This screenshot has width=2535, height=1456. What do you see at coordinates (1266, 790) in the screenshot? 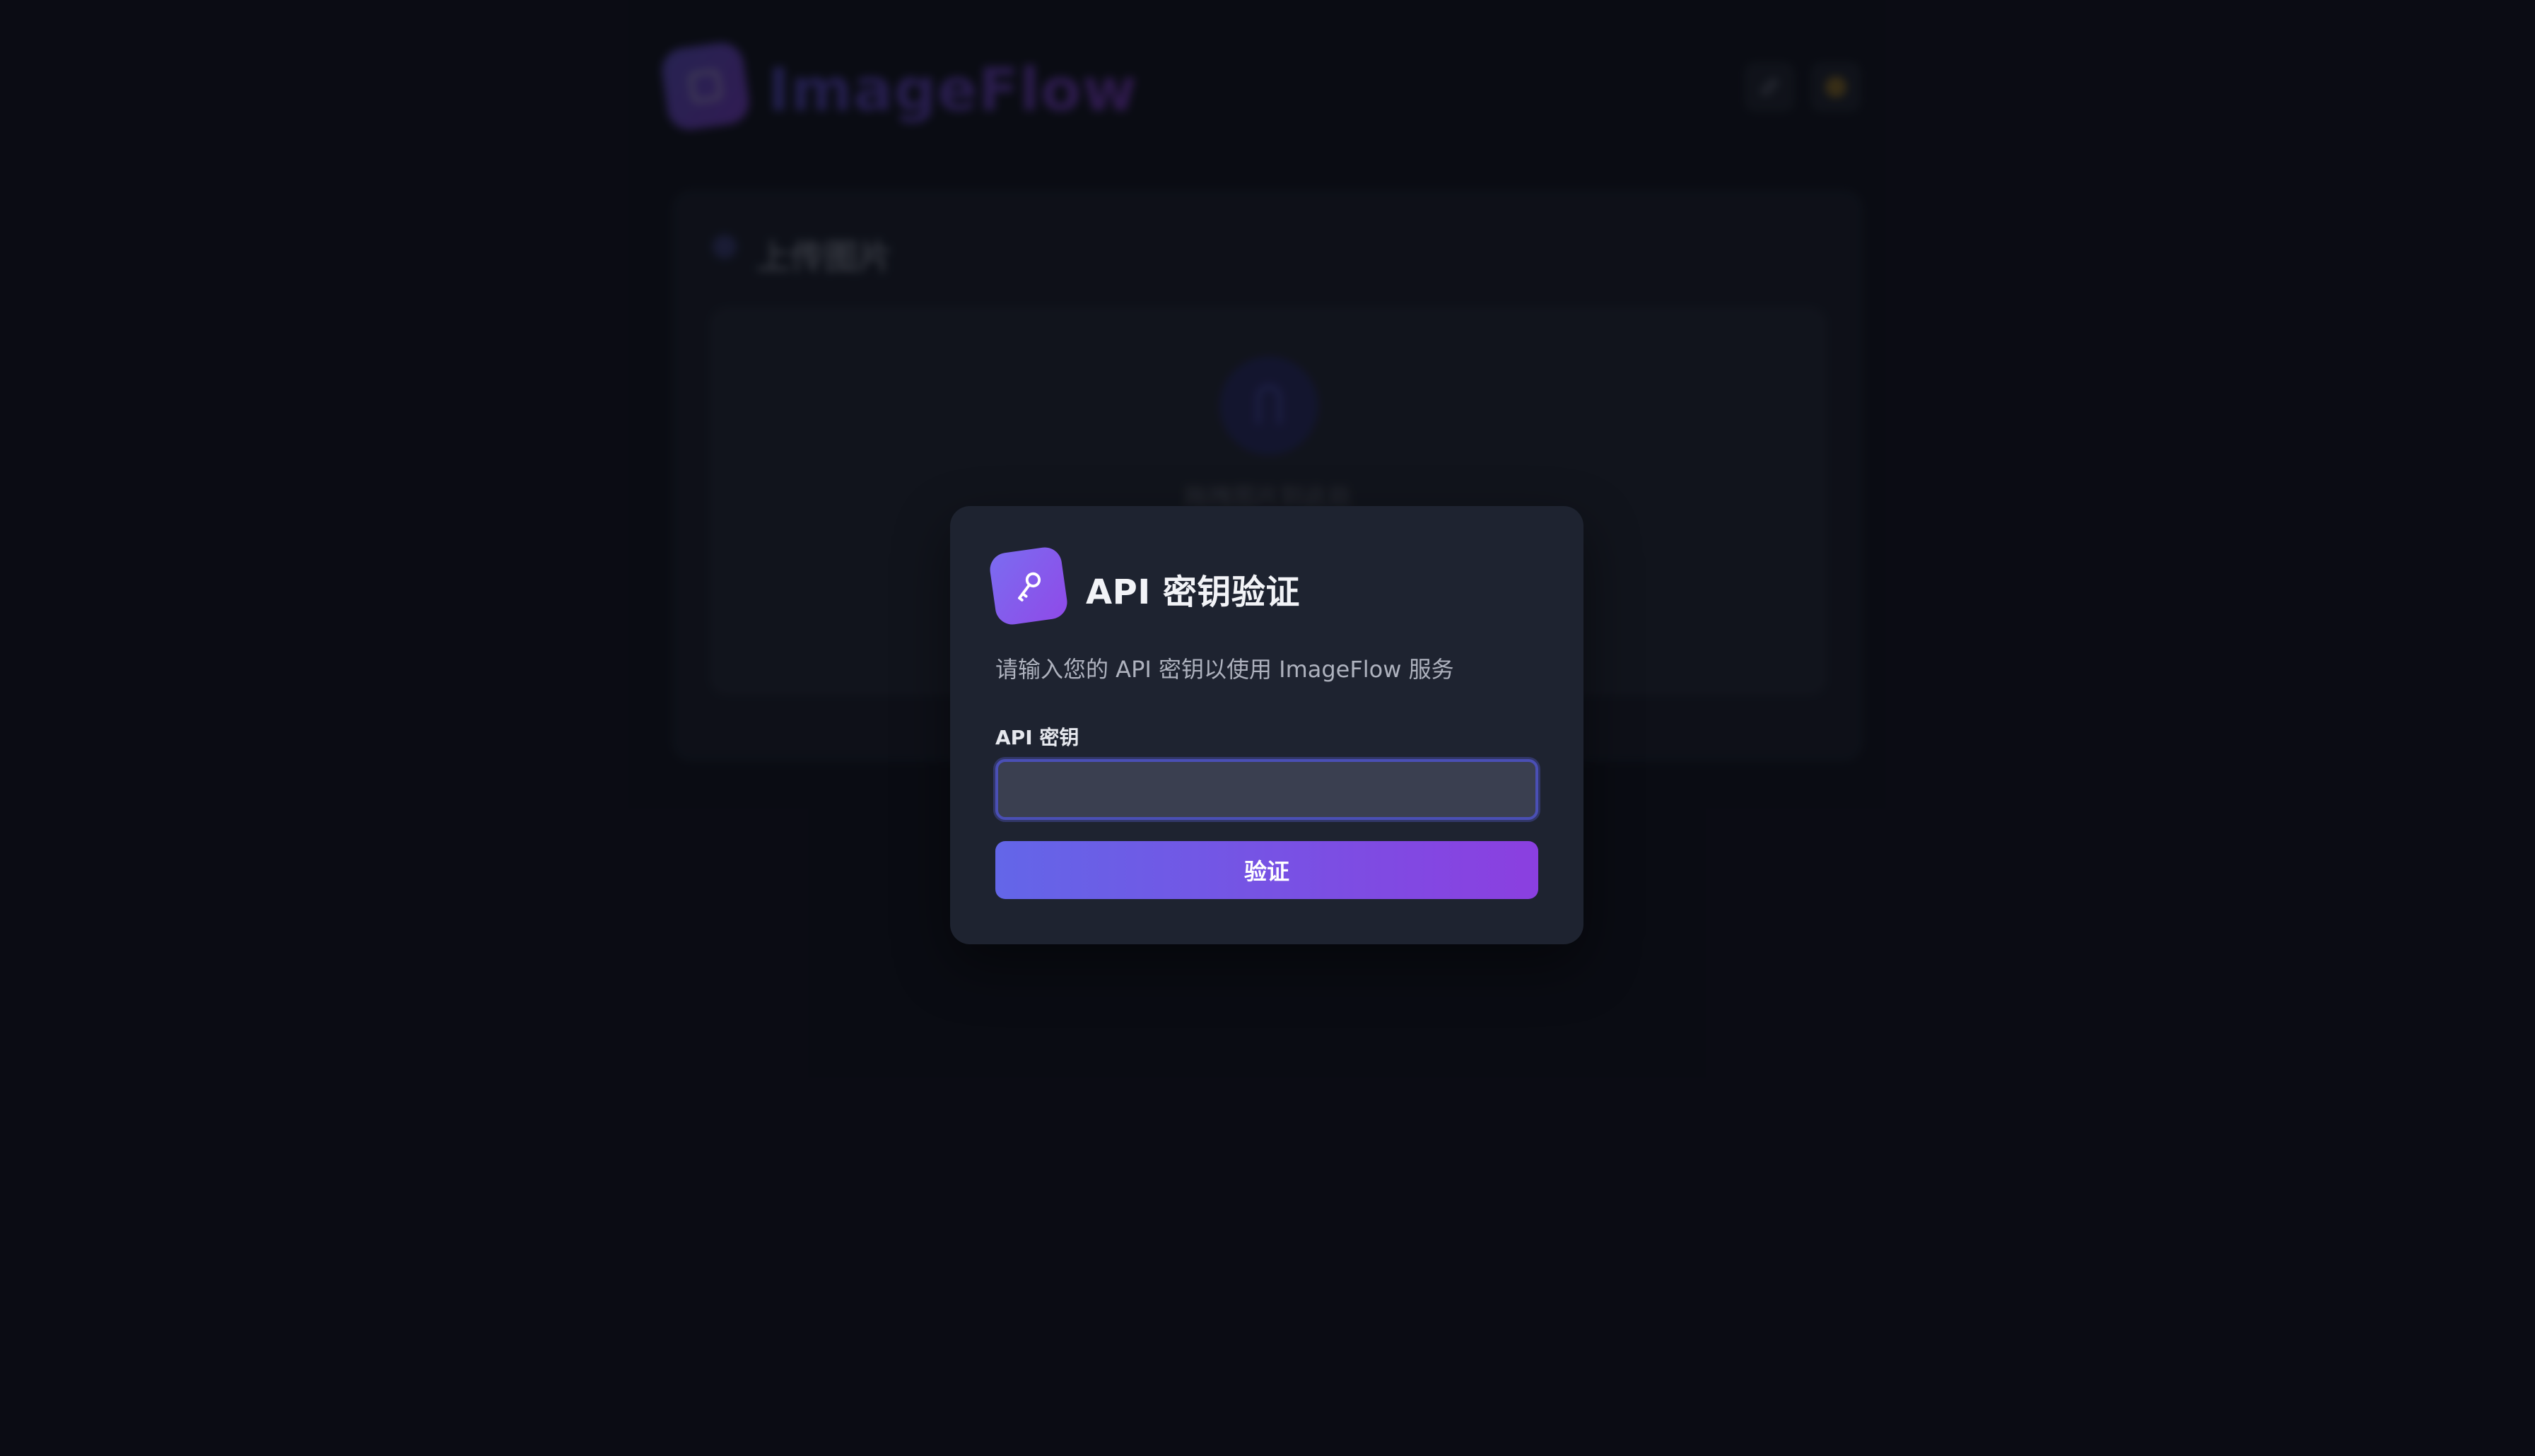
I see `api-key-input` at bounding box center [1266, 790].